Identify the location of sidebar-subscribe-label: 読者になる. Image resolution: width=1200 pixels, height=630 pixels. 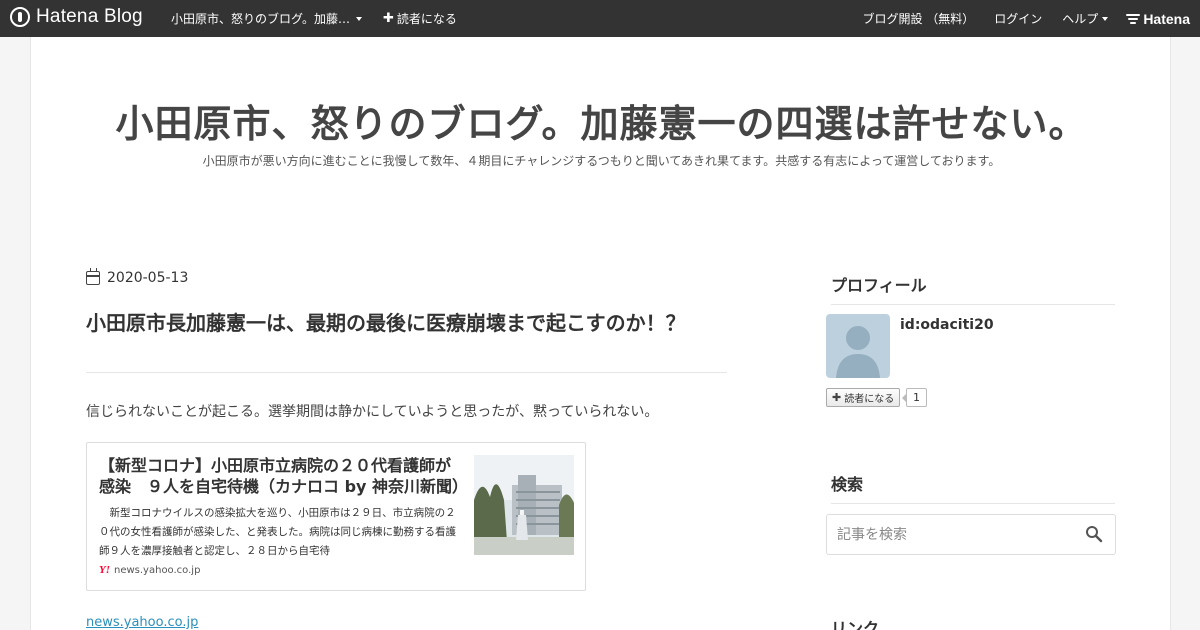
(869, 399).